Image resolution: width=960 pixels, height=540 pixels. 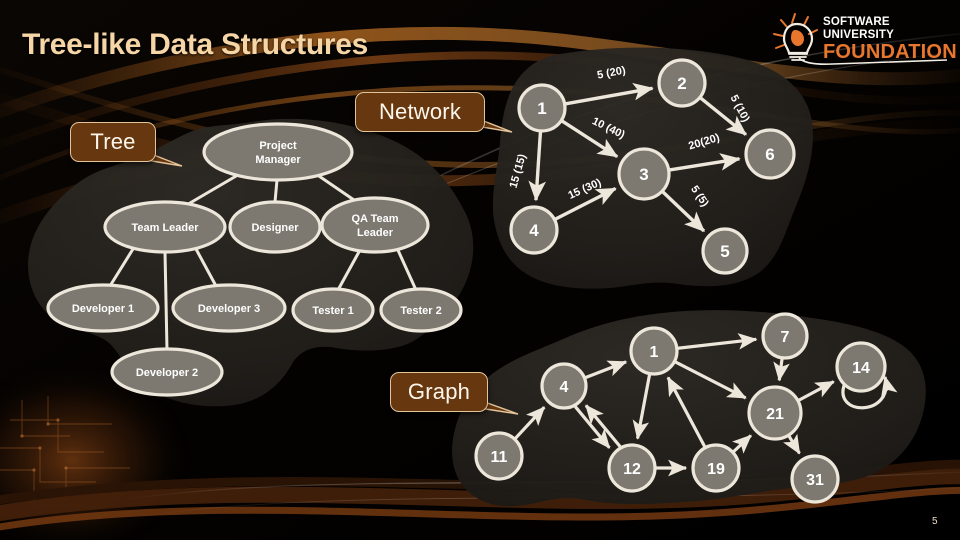 I want to click on callout-tree-label: Tree, so click(x=113, y=141).